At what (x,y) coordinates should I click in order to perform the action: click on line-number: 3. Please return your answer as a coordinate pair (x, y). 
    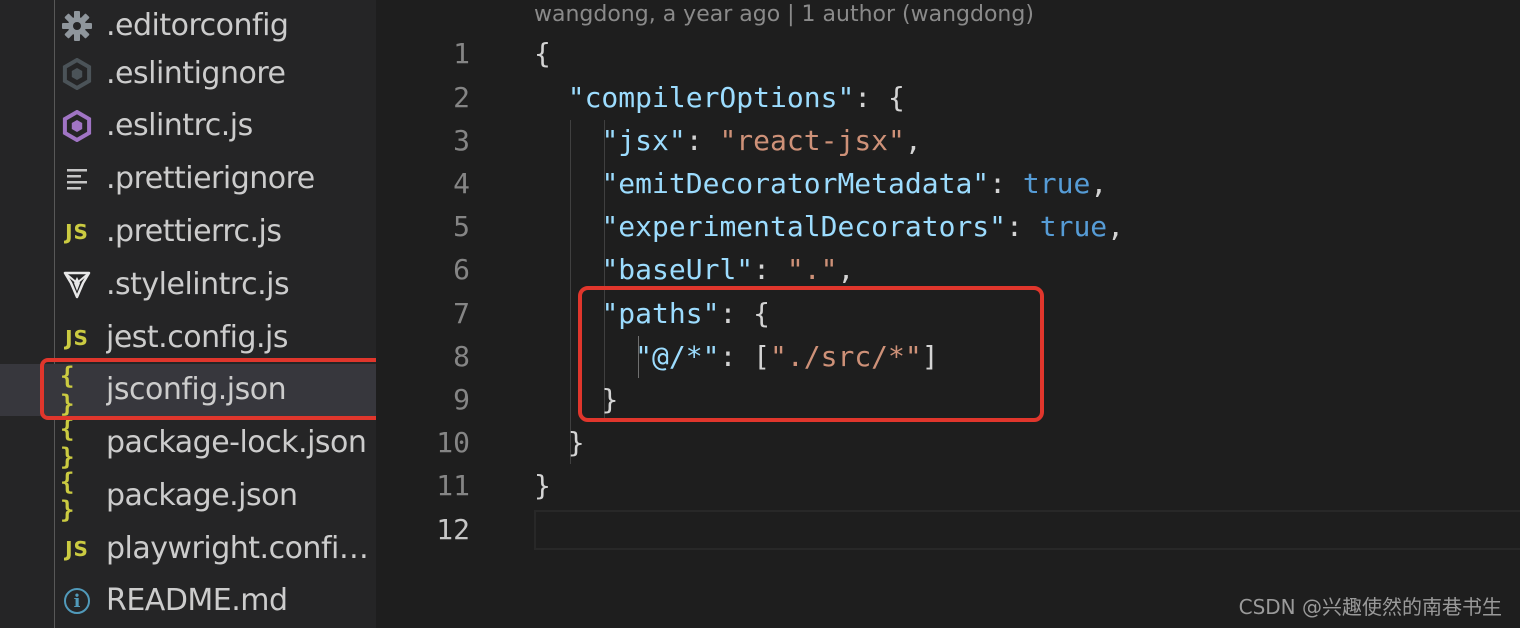
    Looking at the image, I should click on (461, 140).